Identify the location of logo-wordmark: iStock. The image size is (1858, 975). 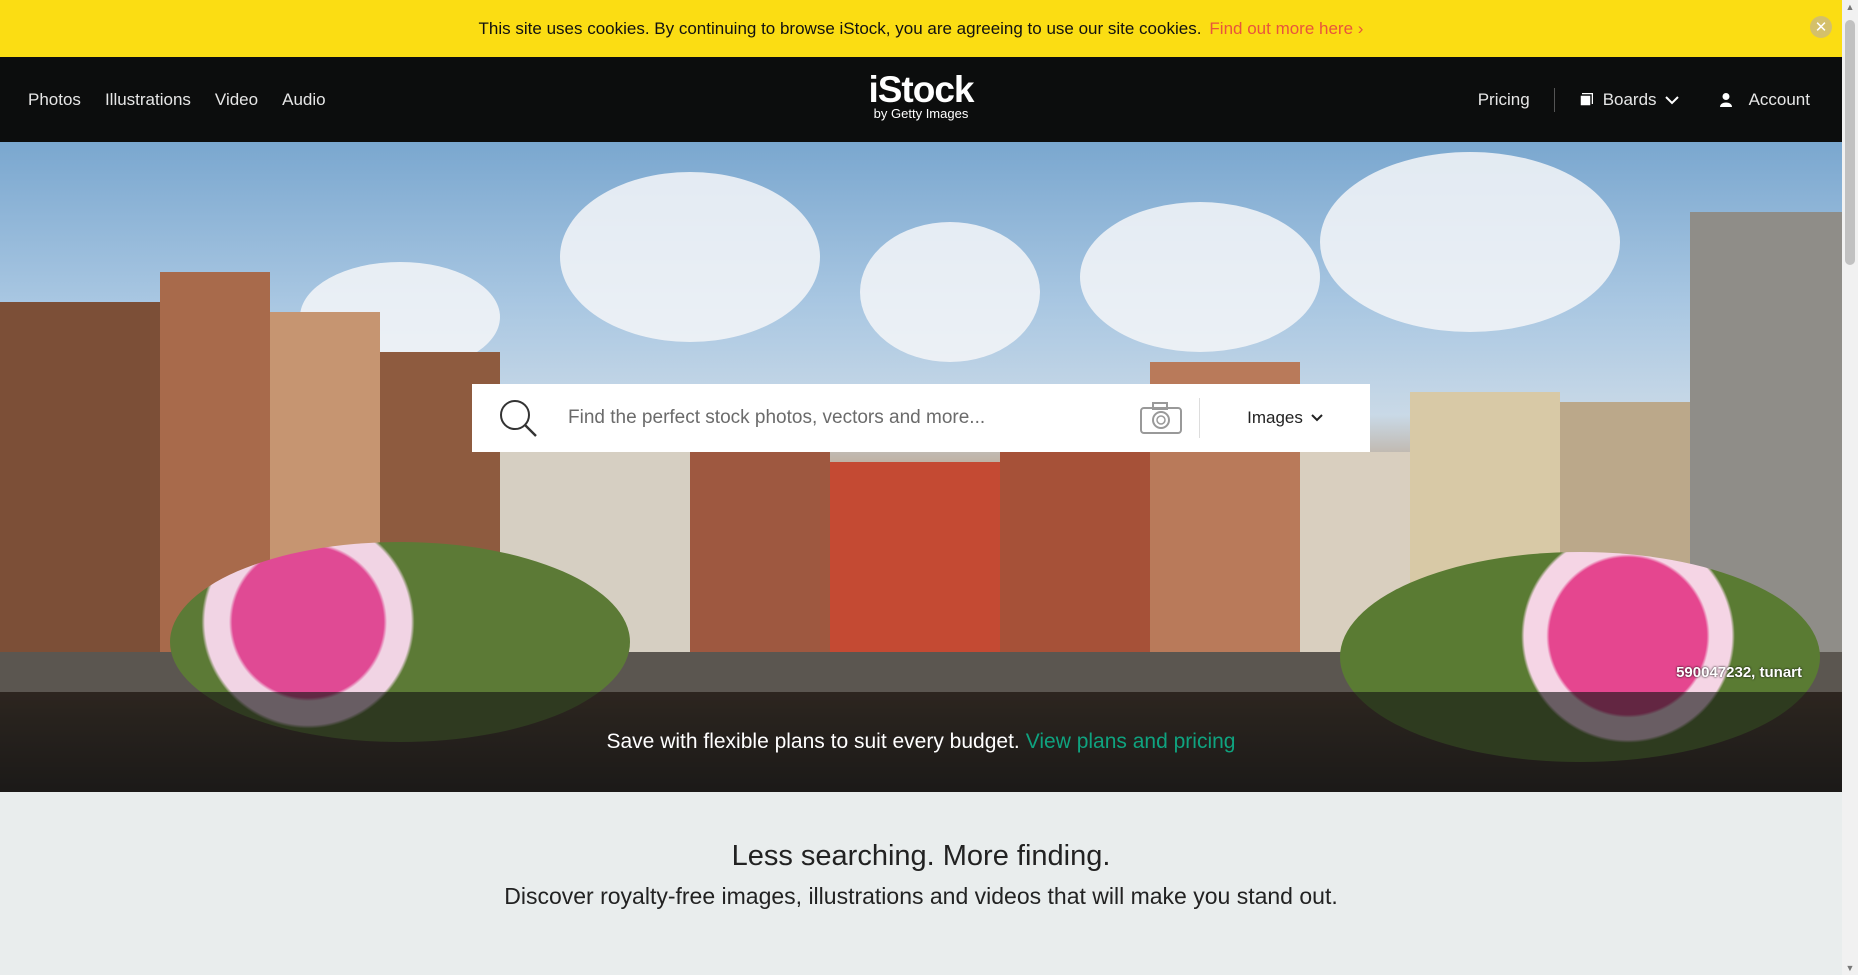
(921, 89).